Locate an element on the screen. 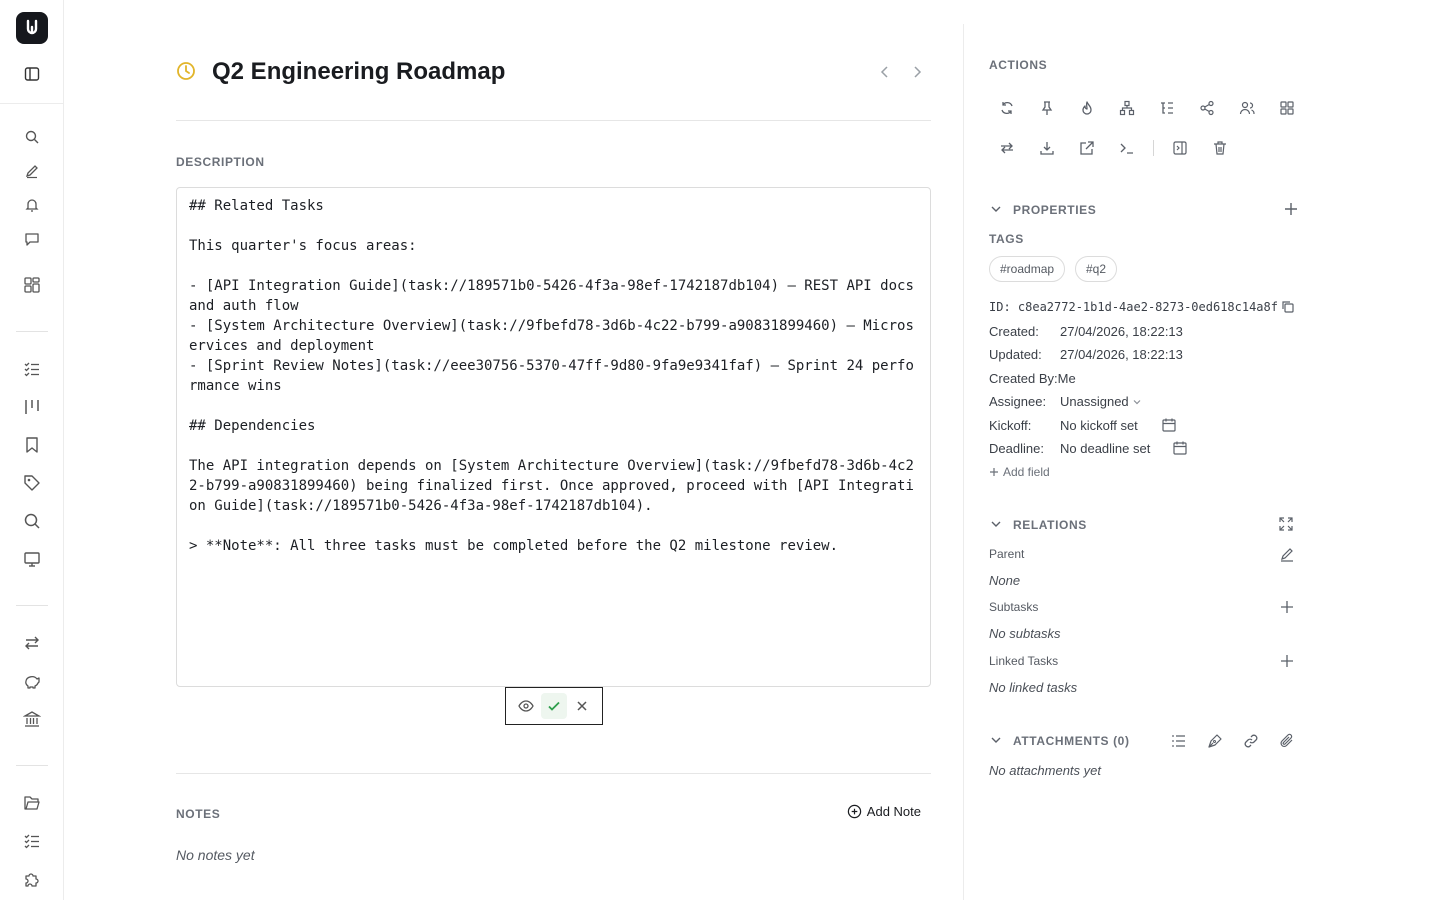  attachments-chevron-icon is located at coordinates (996, 740).